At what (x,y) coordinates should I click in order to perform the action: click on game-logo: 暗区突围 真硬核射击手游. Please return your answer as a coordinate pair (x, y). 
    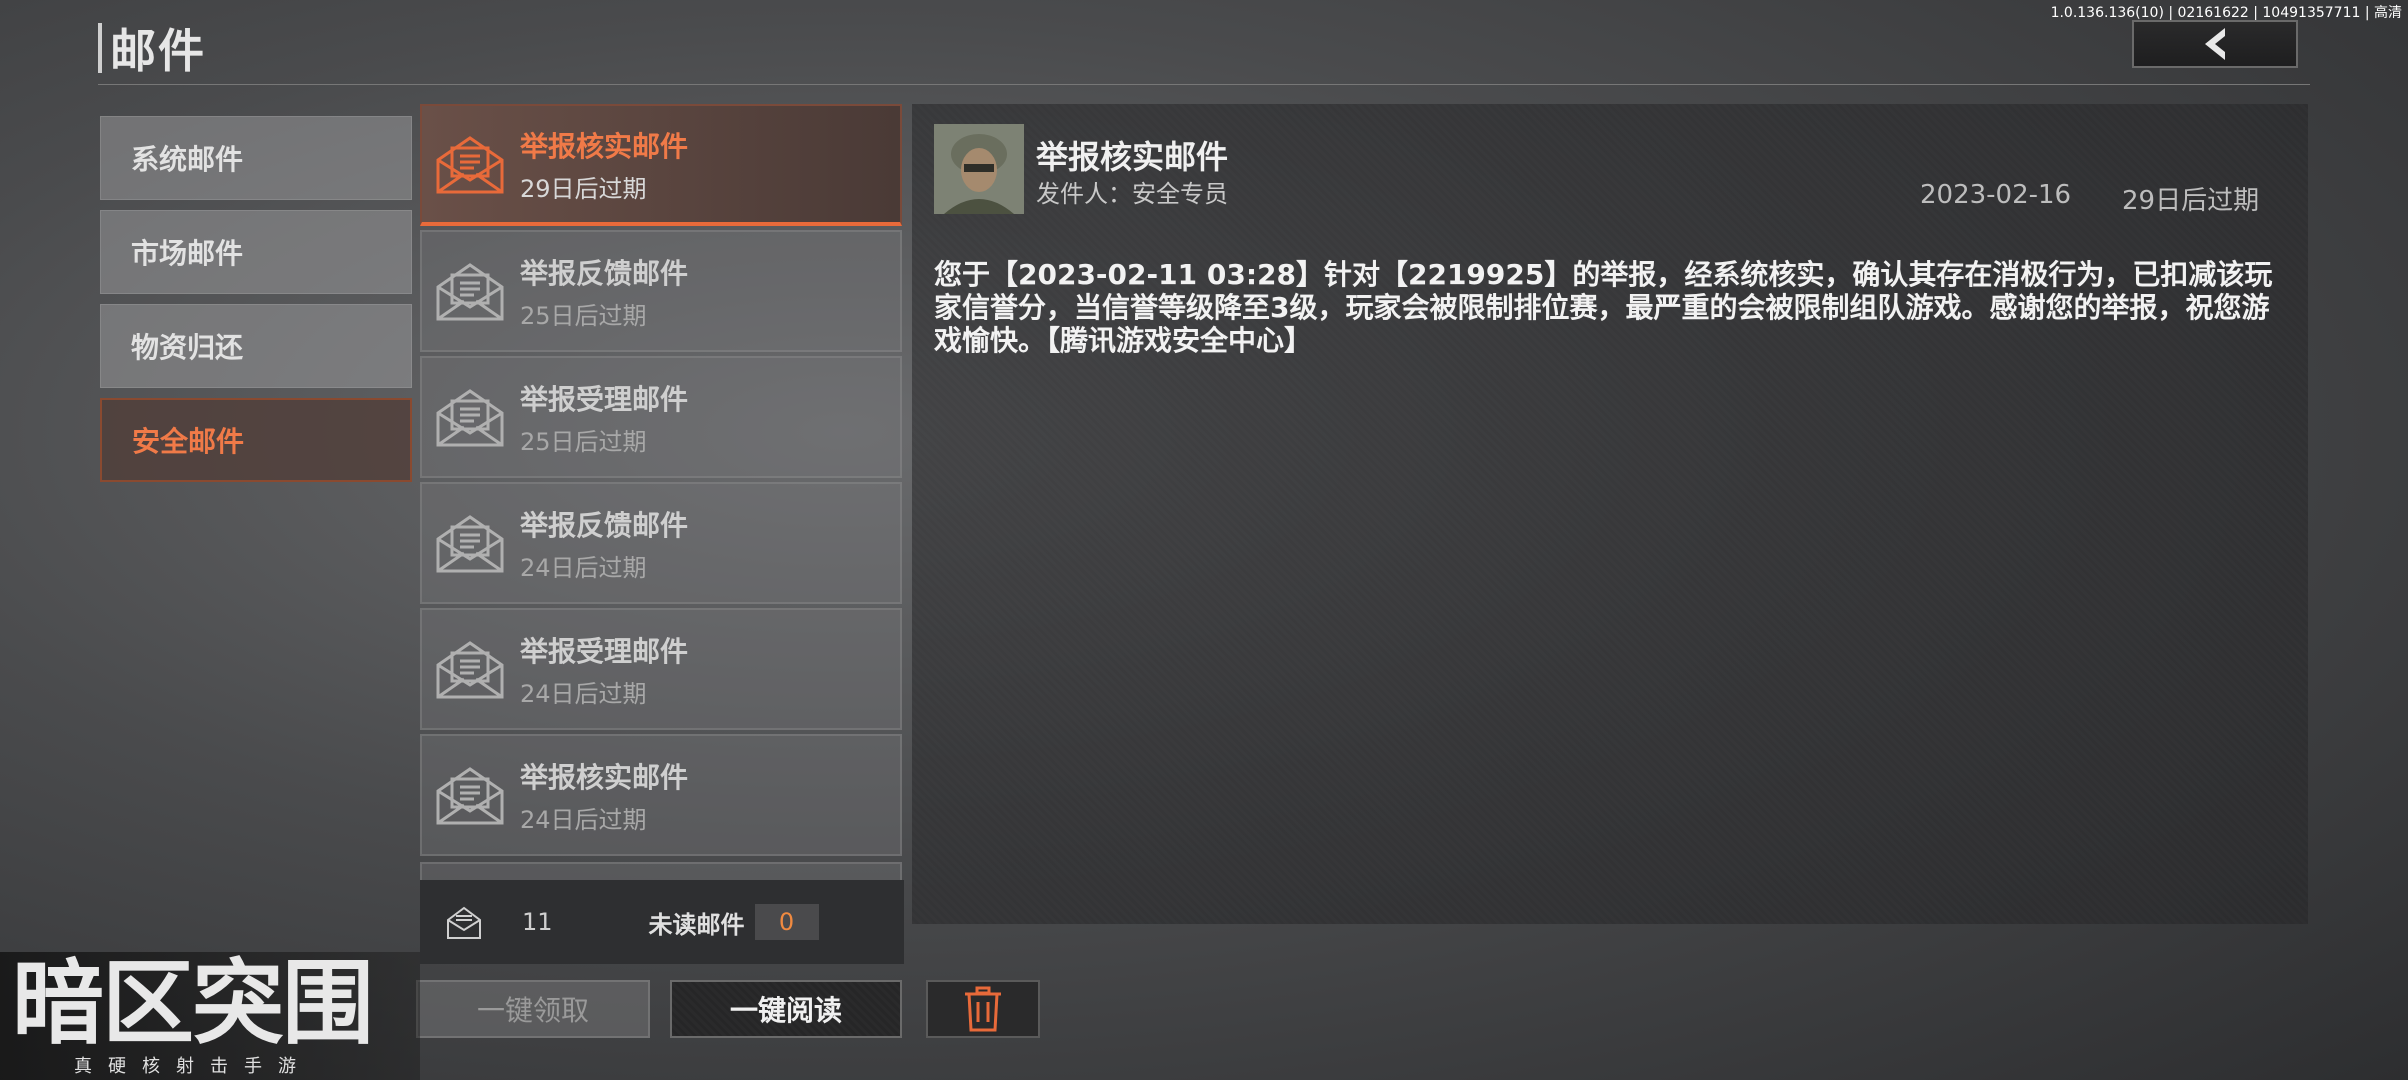
    Looking at the image, I should click on (210, 1016).